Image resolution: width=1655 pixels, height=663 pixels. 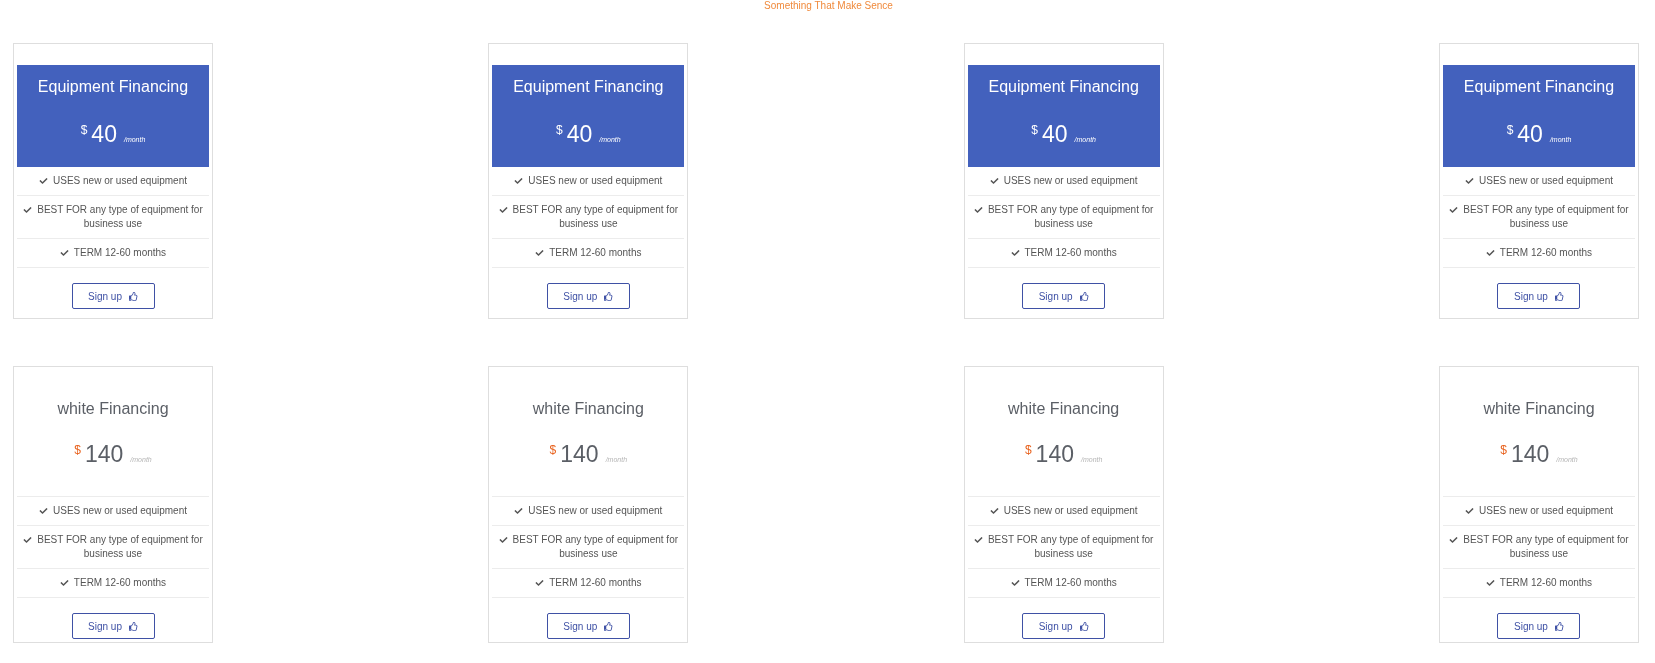 What do you see at coordinates (828, 6) in the screenshot?
I see `page-heading: Something That Make Sence` at bounding box center [828, 6].